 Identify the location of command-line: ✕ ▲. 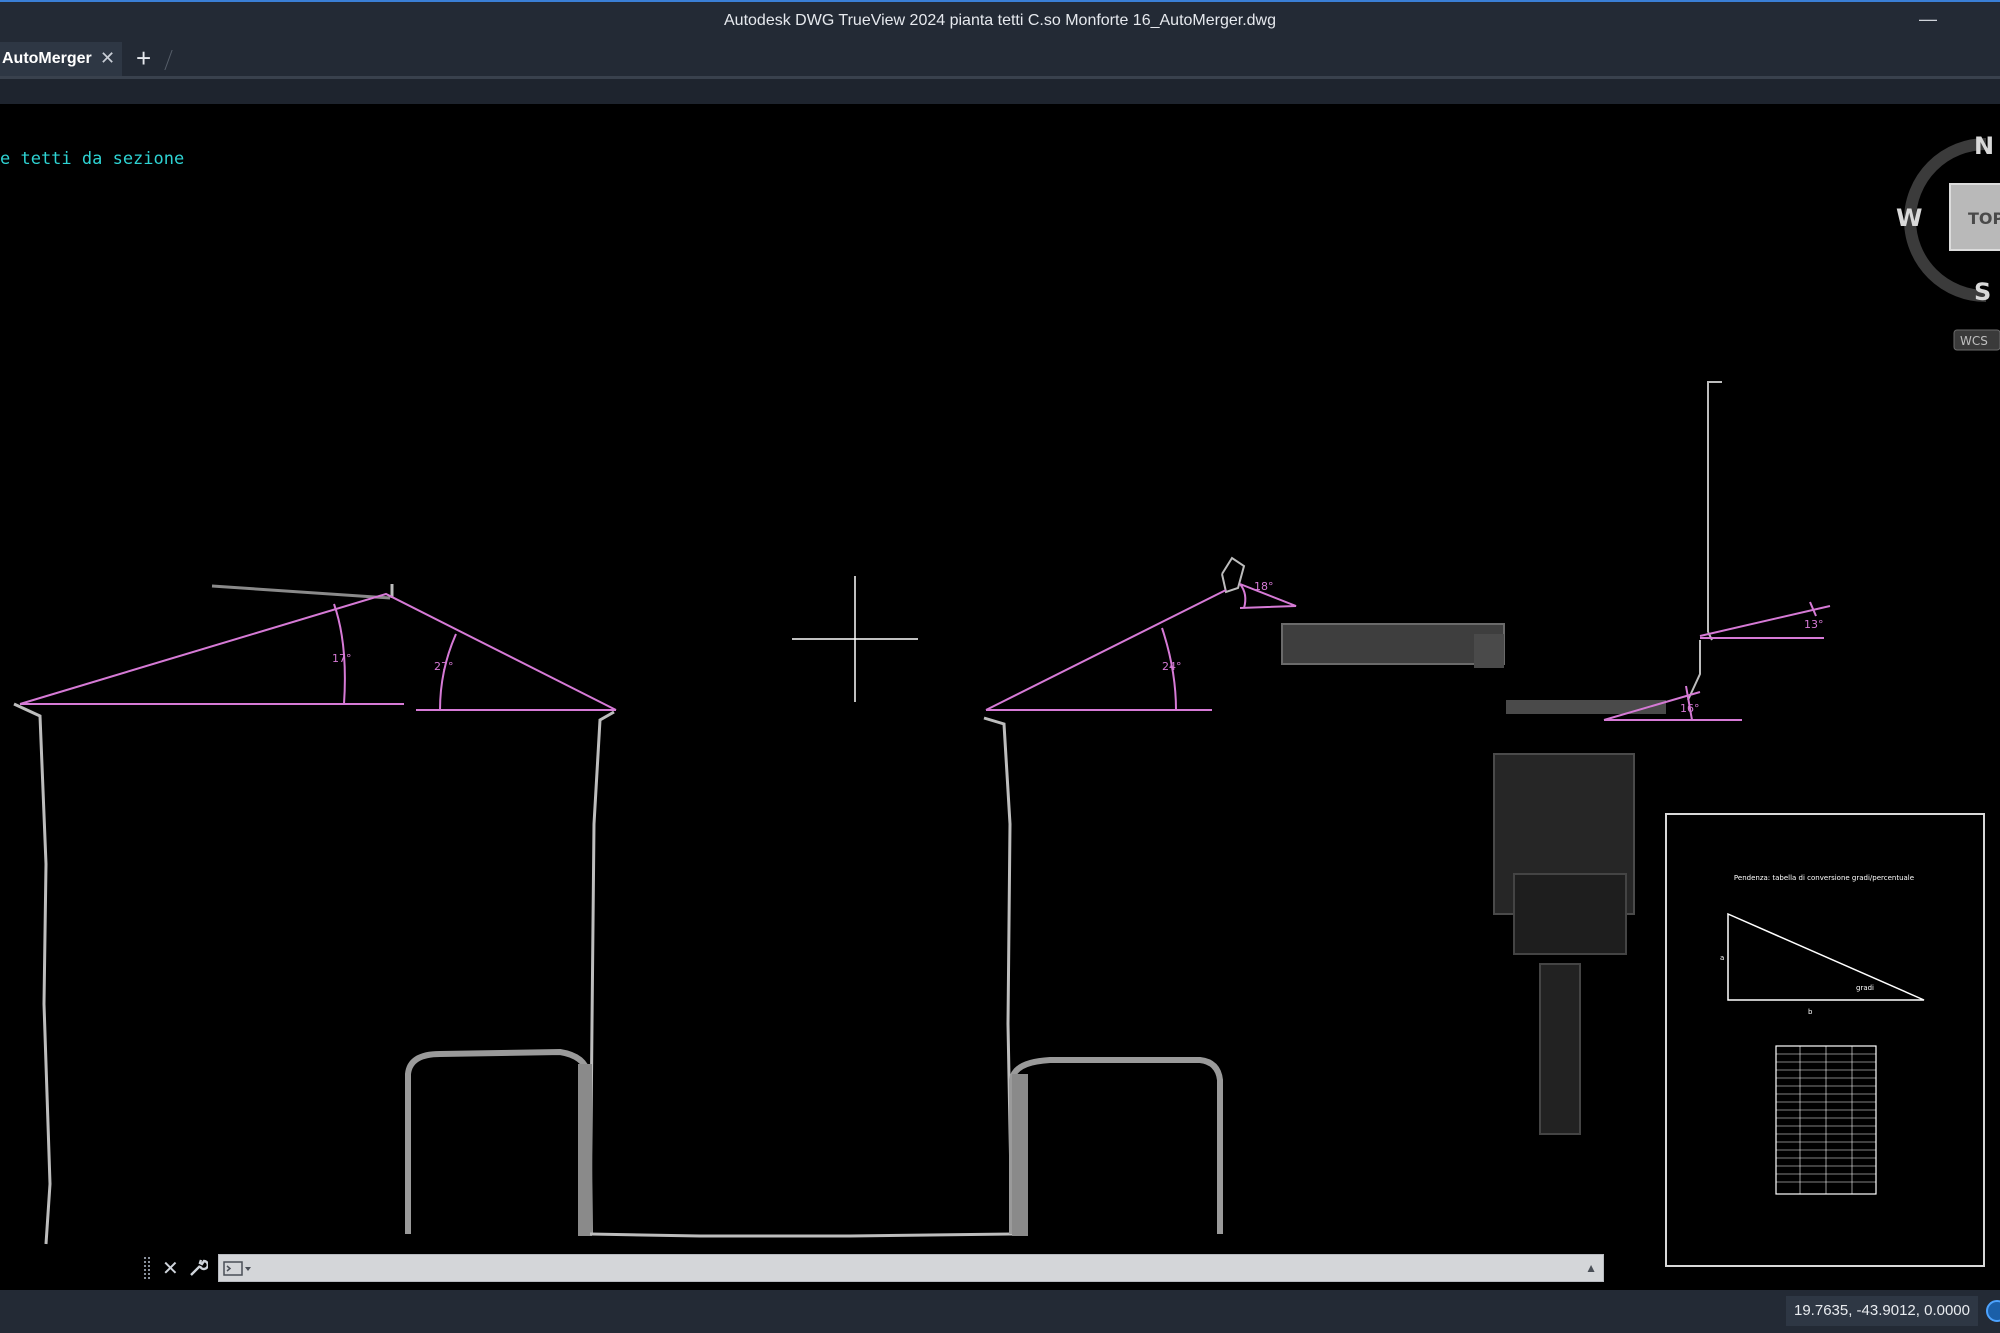
(874, 1268).